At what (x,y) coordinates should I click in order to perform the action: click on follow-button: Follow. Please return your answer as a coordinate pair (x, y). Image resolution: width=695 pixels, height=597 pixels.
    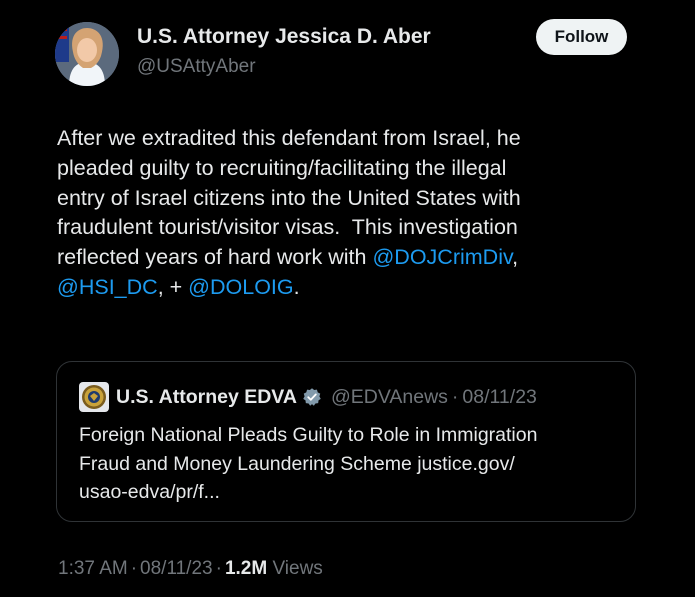
    Looking at the image, I should click on (581, 37).